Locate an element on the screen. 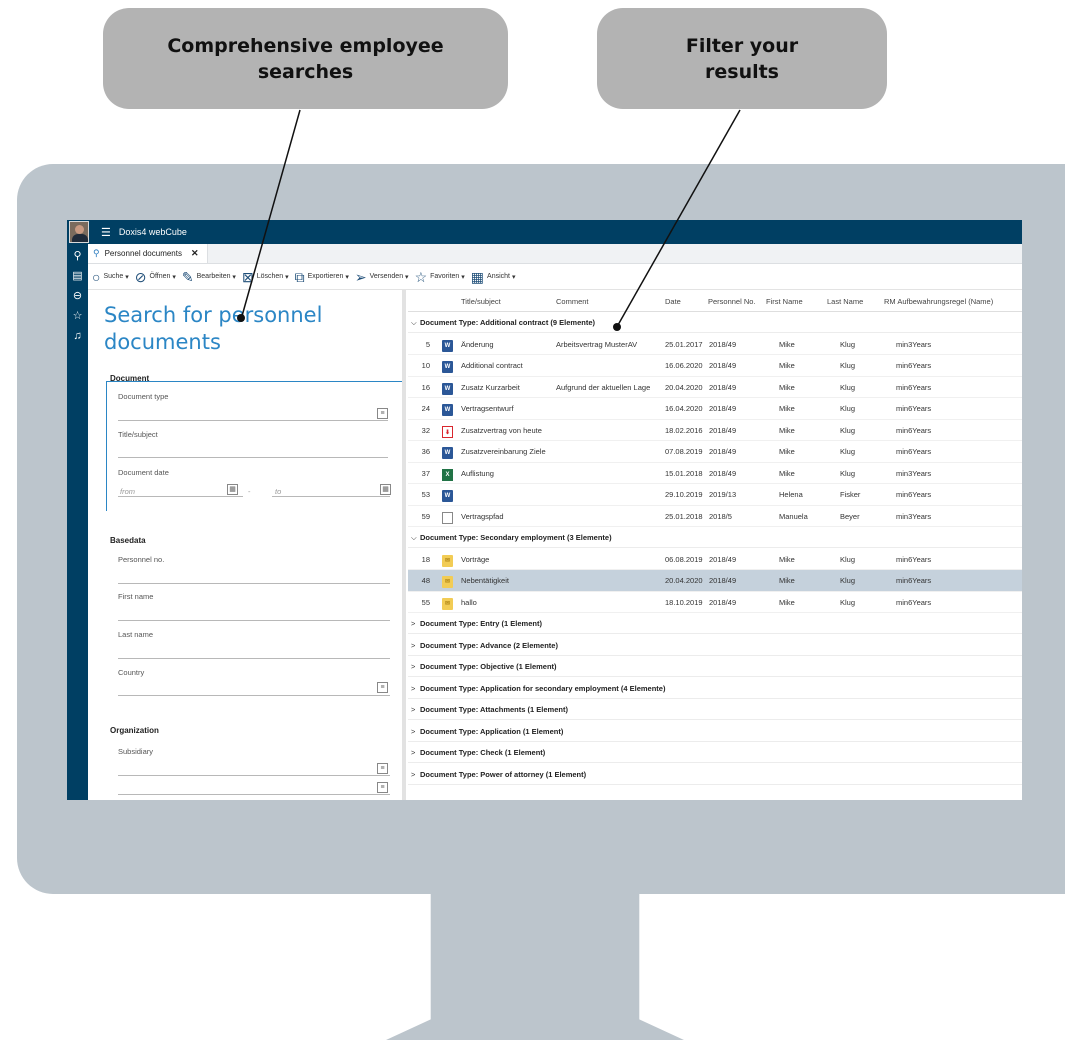 This screenshot has height=1040, width=1065. document-type-field is located at coordinates (253, 420).